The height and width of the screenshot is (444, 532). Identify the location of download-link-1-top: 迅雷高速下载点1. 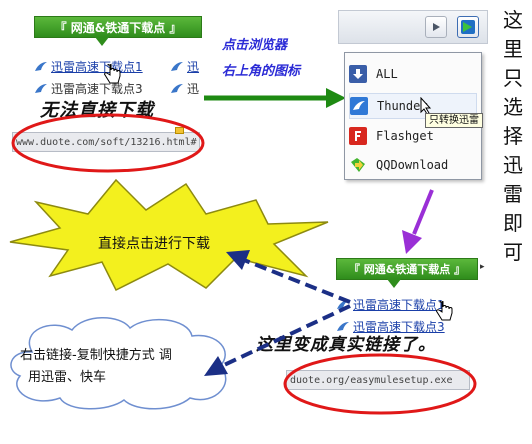
(97, 66).